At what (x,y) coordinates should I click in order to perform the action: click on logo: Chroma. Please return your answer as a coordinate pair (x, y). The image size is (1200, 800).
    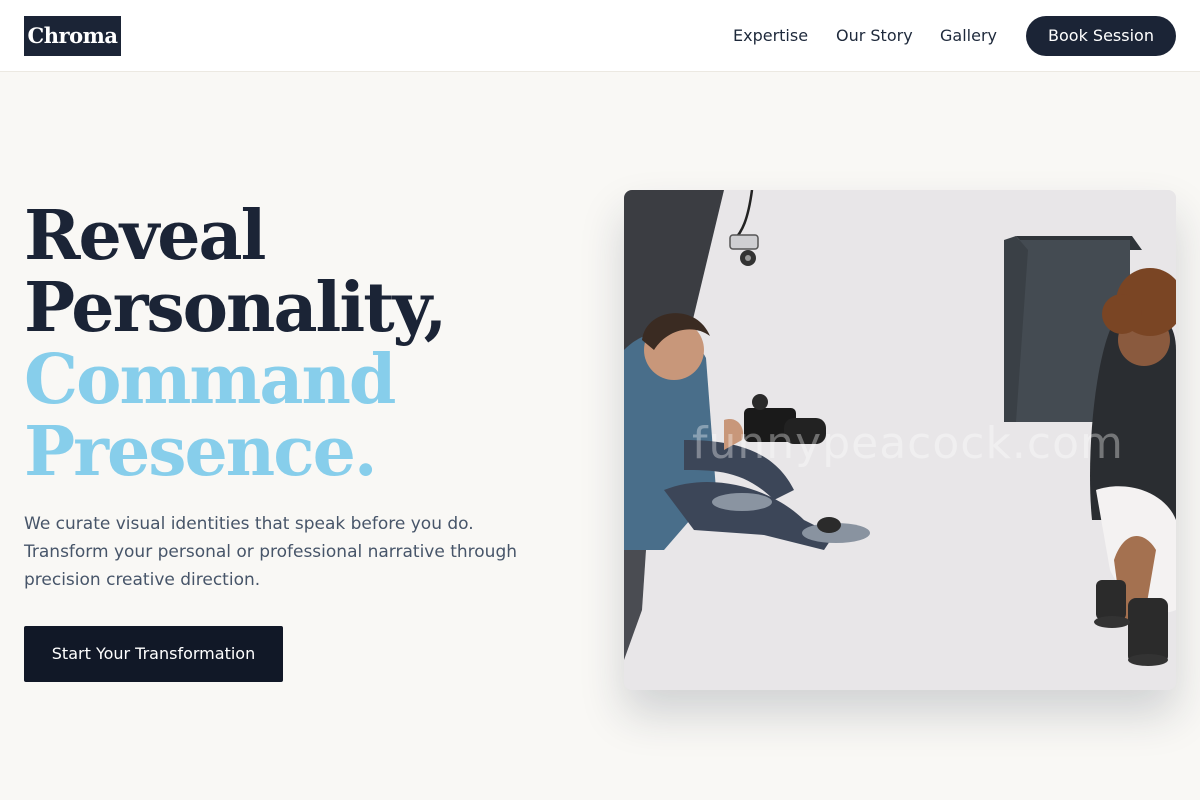
    Looking at the image, I should click on (72, 36).